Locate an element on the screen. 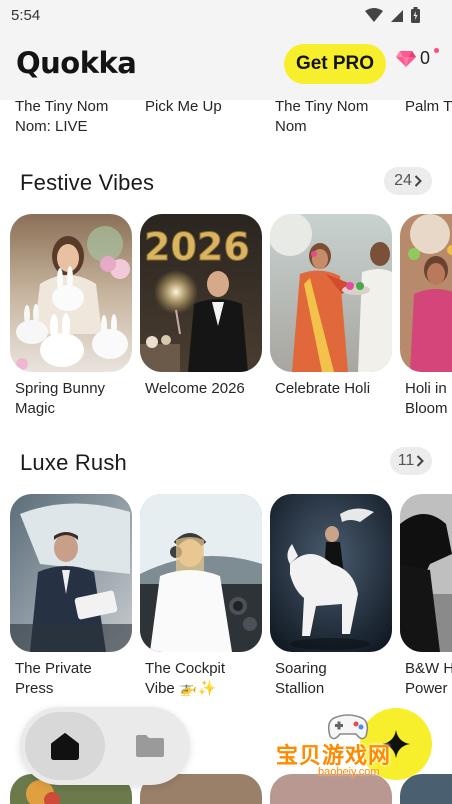 The width and height of the screenshot is (452, 804). template-card: 2026 is located at coordinates (201, 293).